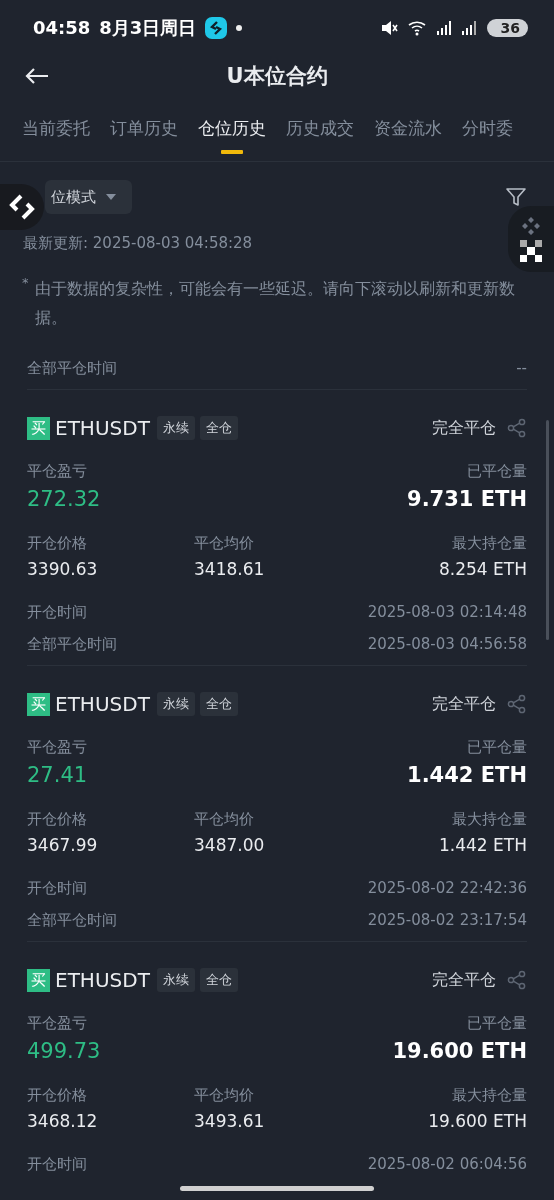 The image size is (554, 1200). Describe the element at coordinates (417, 27) in the screenshot. I see `wifi-icon` at that location.